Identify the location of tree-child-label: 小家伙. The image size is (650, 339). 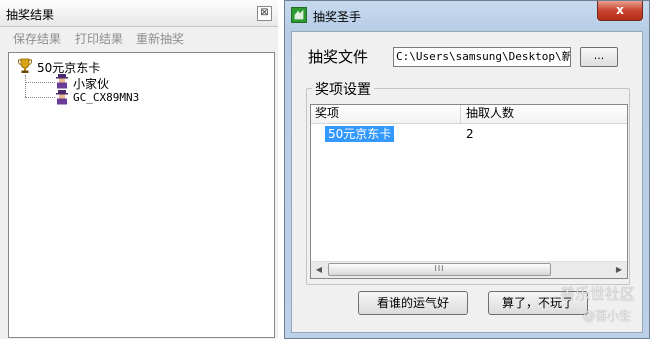
(91, 84).